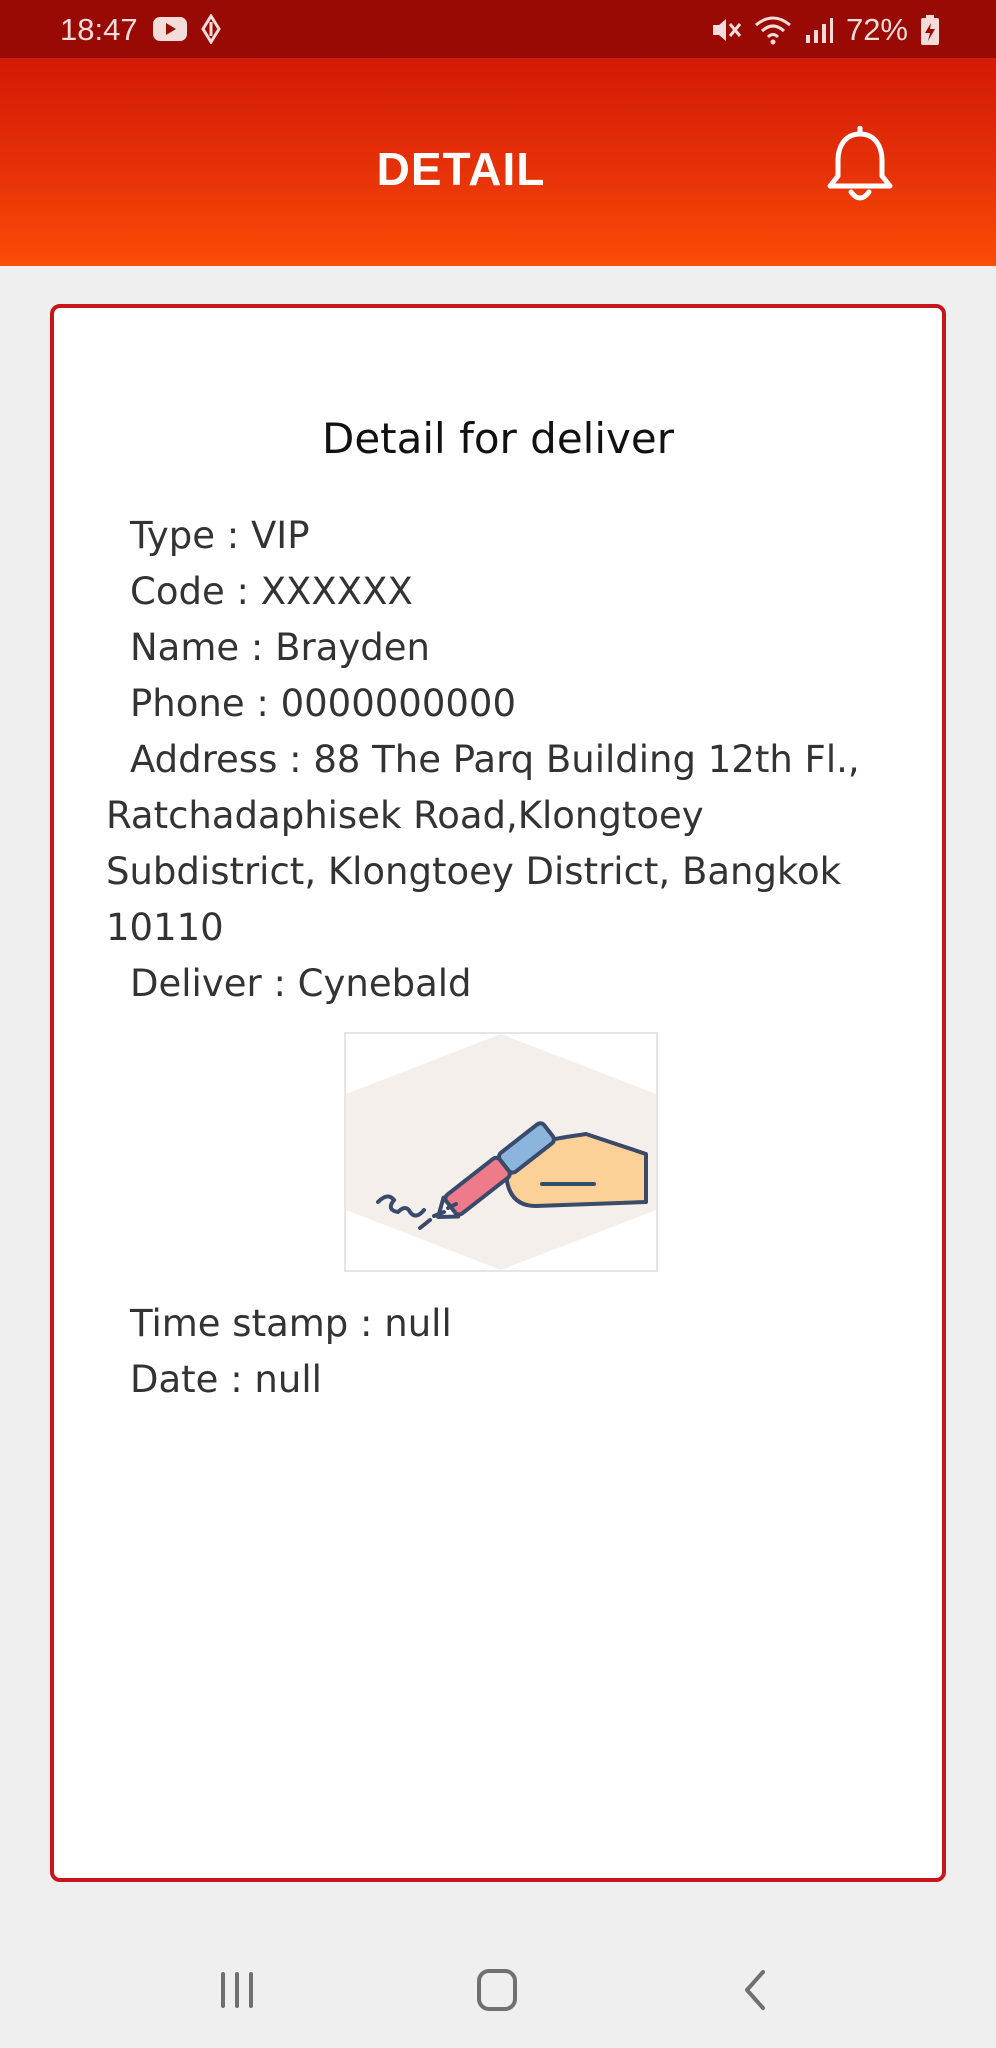 This screenshot has width=996, height=2048. I want to click on back-icon, so click(757, 1990).